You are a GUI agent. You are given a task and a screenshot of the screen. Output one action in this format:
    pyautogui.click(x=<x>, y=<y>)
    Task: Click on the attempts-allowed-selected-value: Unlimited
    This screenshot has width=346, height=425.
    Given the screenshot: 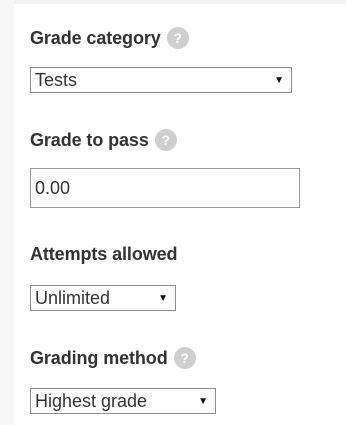 What is the action you would take?
    pyautogui.click(x=73, y=297)
    